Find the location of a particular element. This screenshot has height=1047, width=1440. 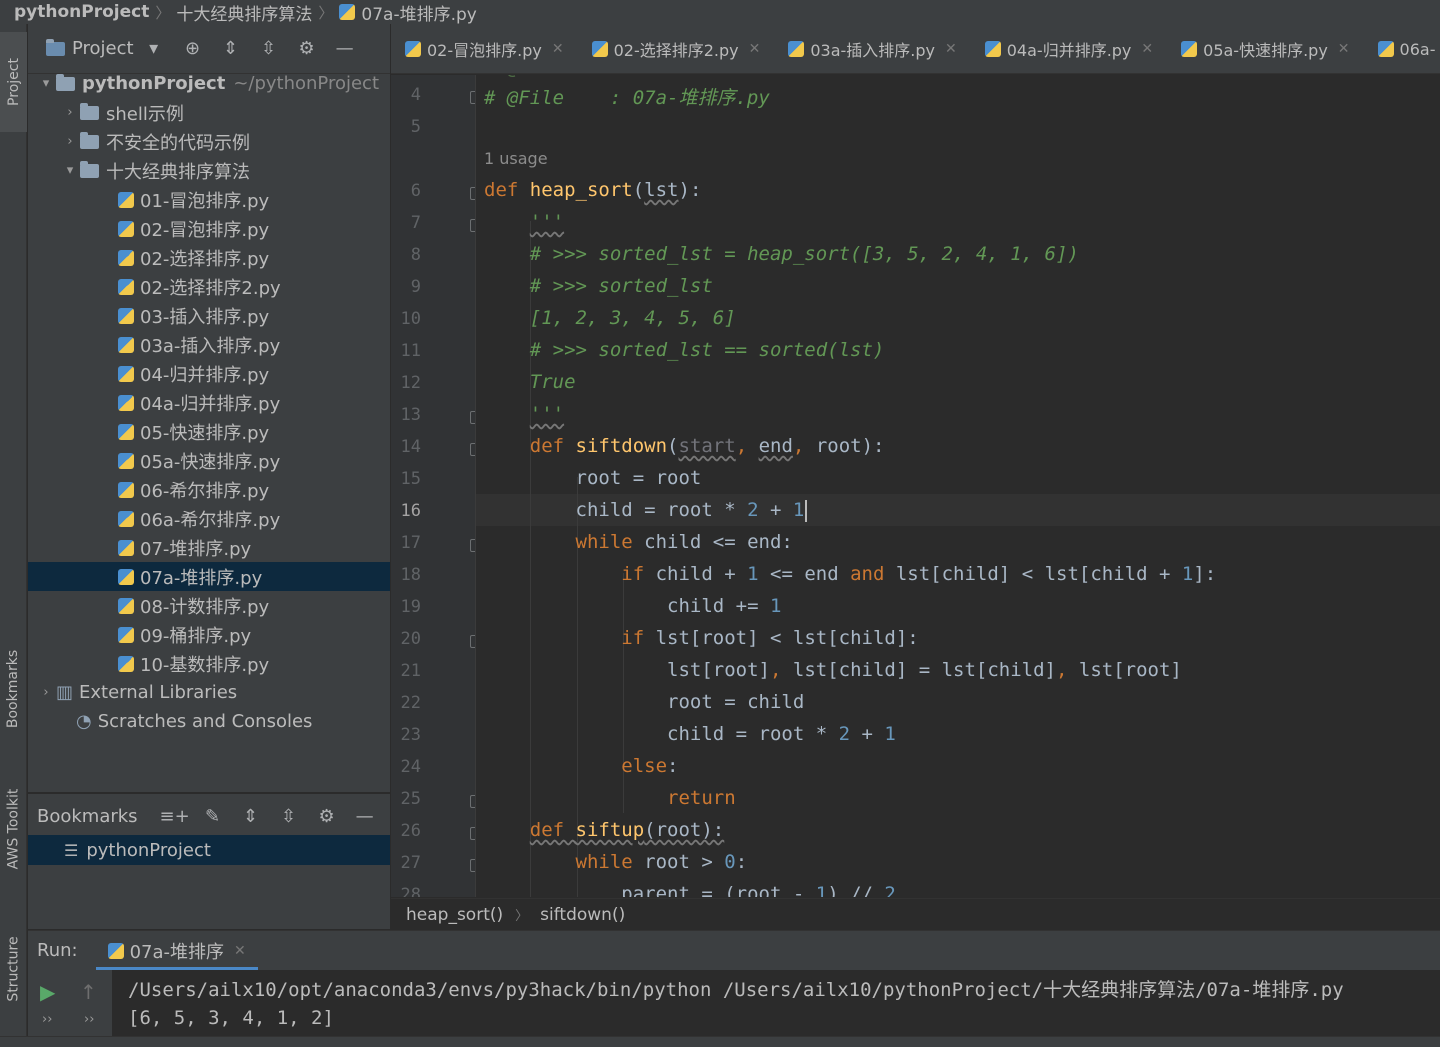

tree-external-libraries: › ▥ External Libraries is located at coordinates (209, 692).